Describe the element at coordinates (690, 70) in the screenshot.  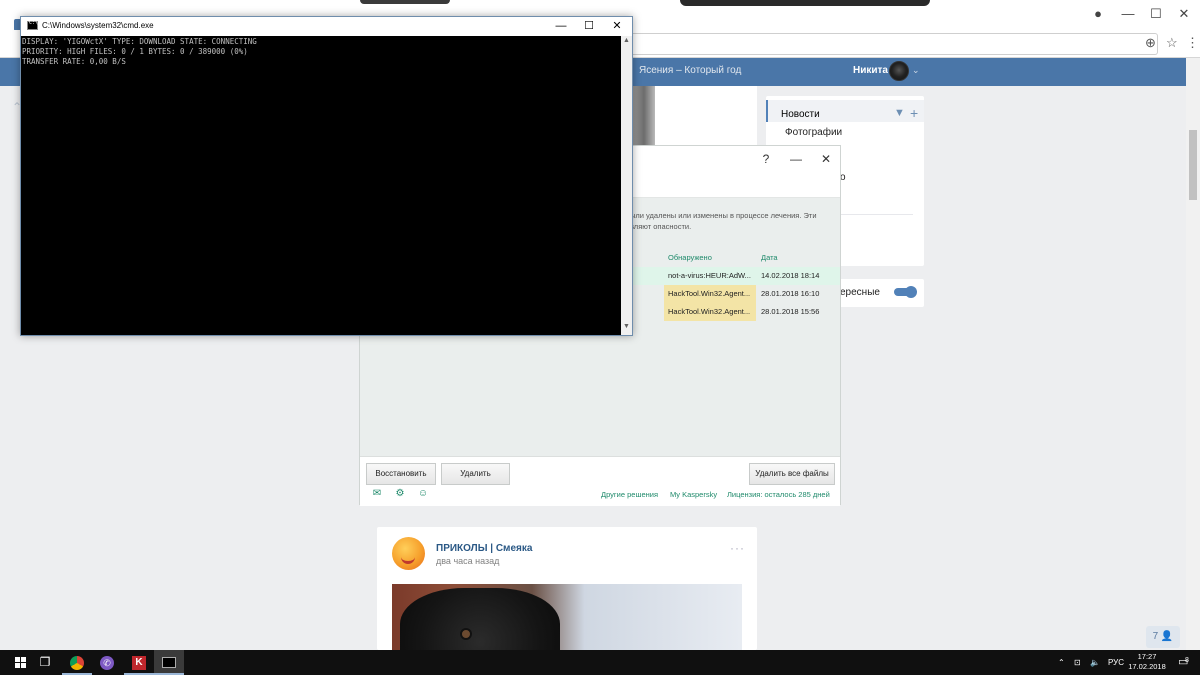
I see `now-playing: Ясения – Который год` at that location.